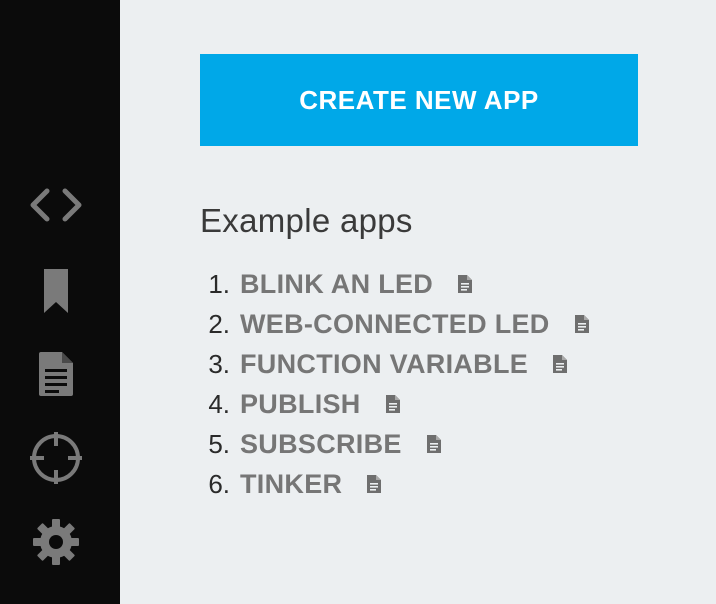 The height and width of the screenshot is (604, 716). Describe the element at coordinates (321, 444) in the screenshot. I see `example-app-link: SUBSCRIBE` at that location.